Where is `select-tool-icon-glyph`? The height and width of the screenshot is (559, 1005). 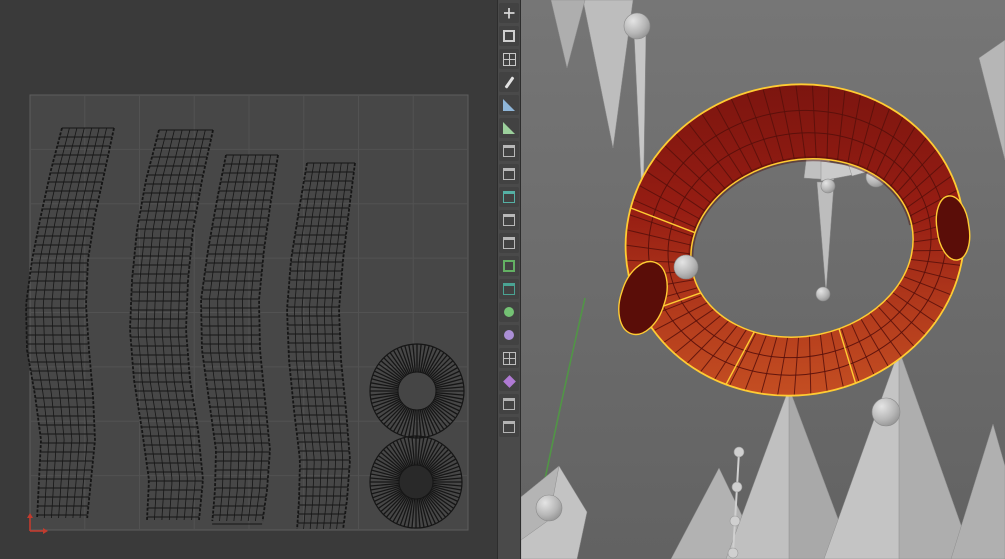
select-tool-icon-glyph is located at coordinates (509, 36).